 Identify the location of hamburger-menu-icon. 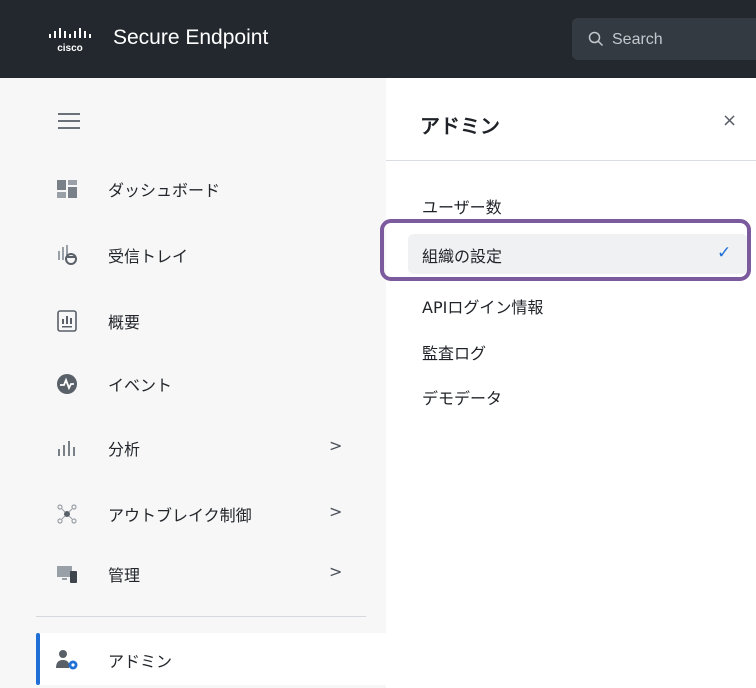
(69, 121).